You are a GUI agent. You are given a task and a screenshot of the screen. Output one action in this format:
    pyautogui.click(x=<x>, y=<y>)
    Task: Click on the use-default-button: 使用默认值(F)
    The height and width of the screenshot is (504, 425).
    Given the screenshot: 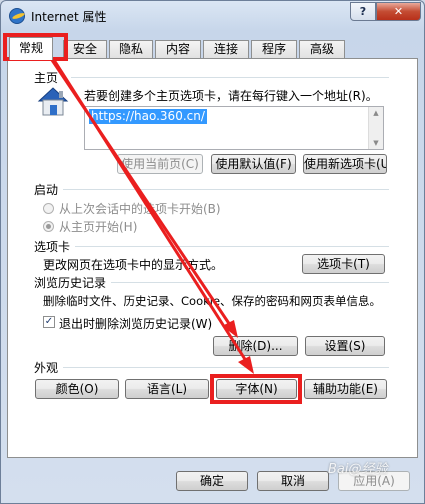 What is the action you would take?
    pyautogui.click(x=253, y=164)
    